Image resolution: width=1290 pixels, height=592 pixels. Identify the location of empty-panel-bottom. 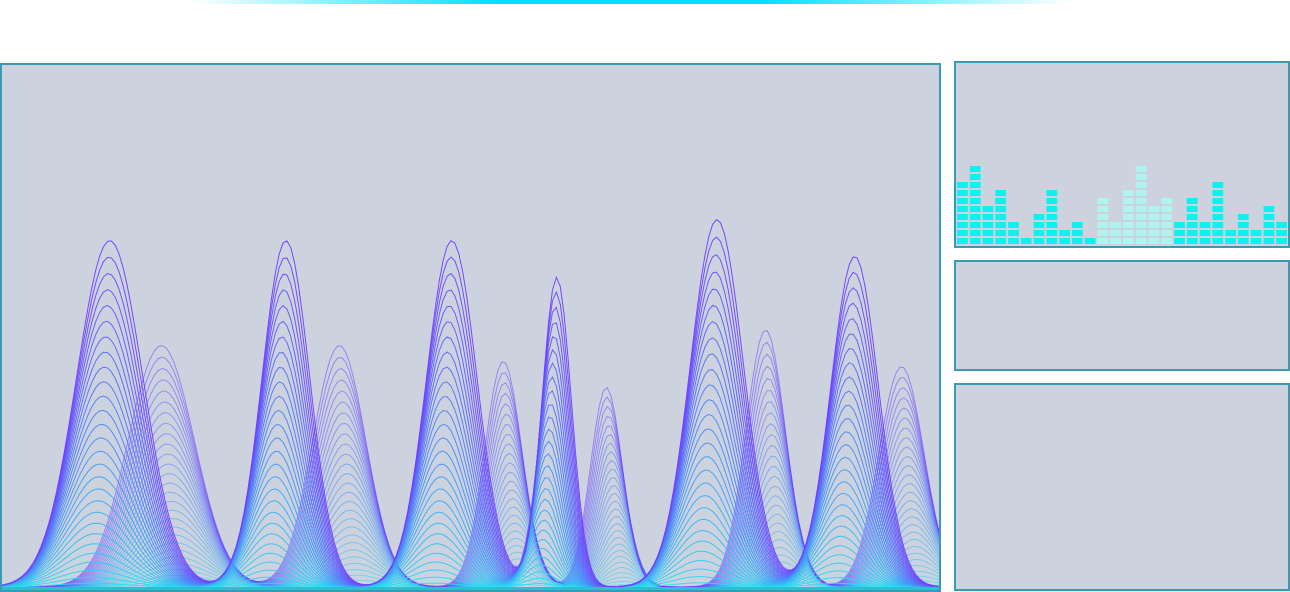
(1122, 487).